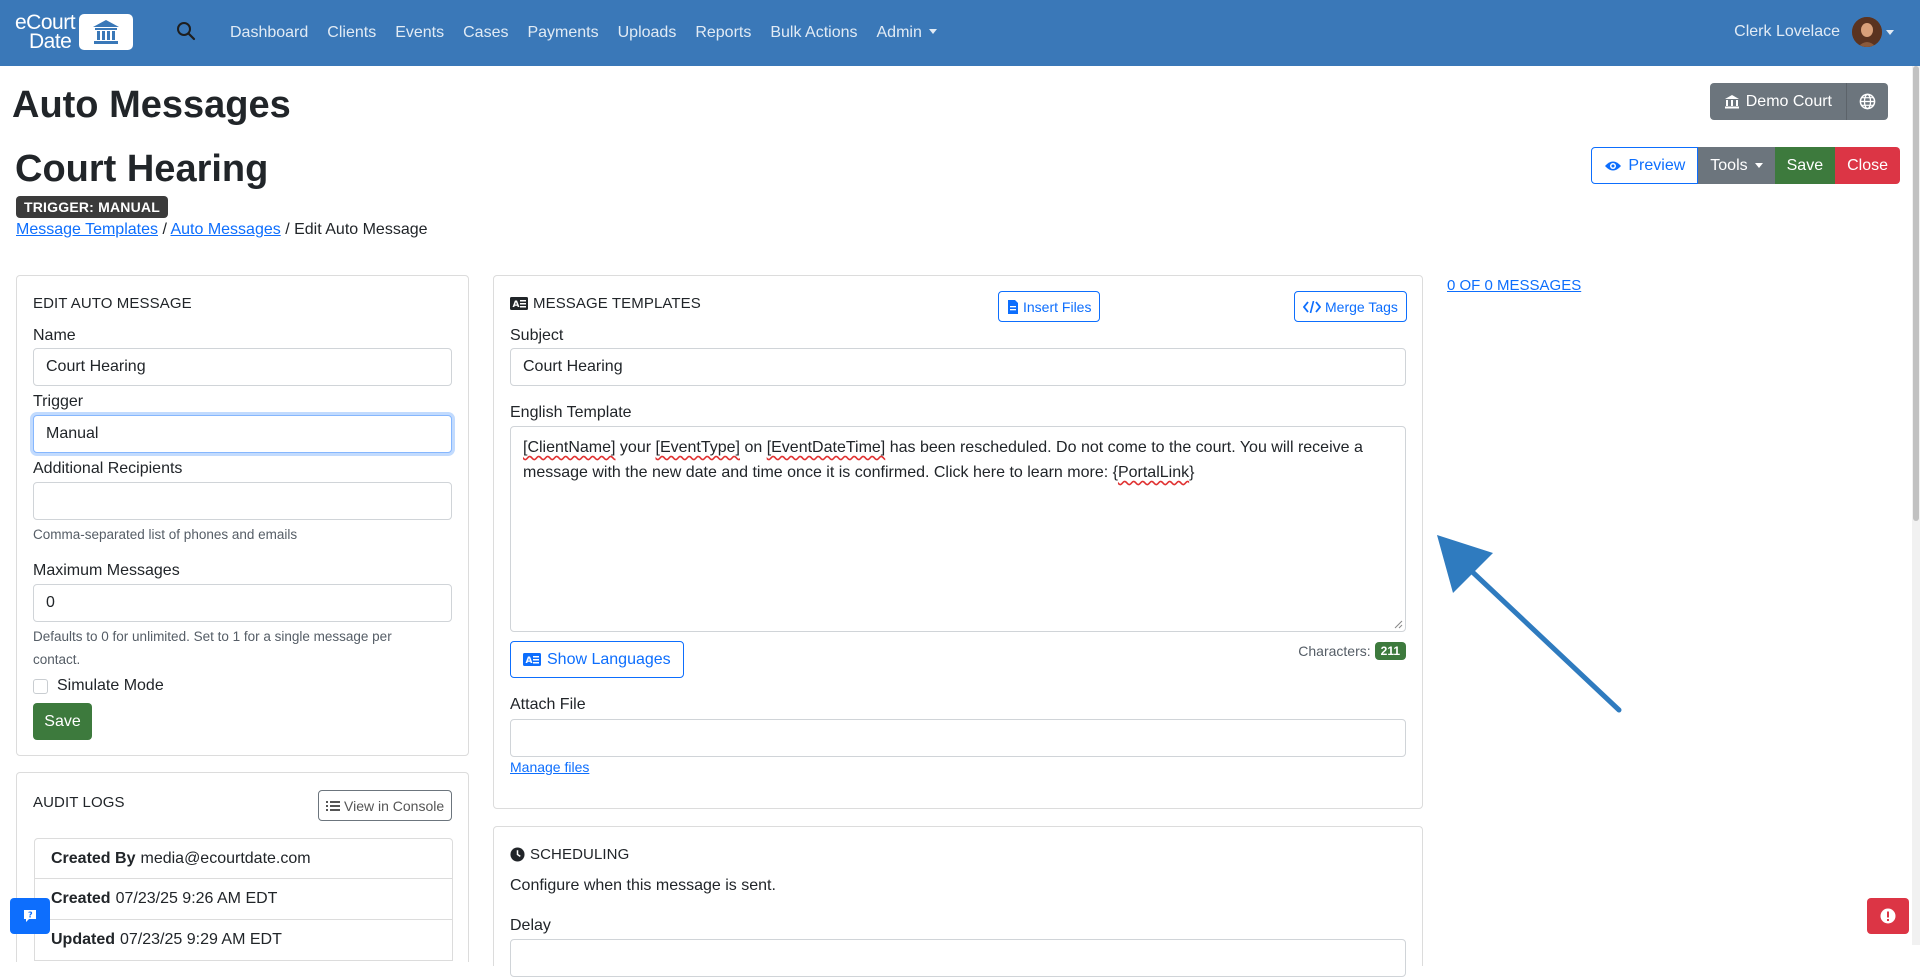 This screenshot has width=1920, height=977. What do you see at coordinates (1361, 306) in the screenshot?
I see `merge-tags-label: Merge Tags` at bounding box center [1361, 306].